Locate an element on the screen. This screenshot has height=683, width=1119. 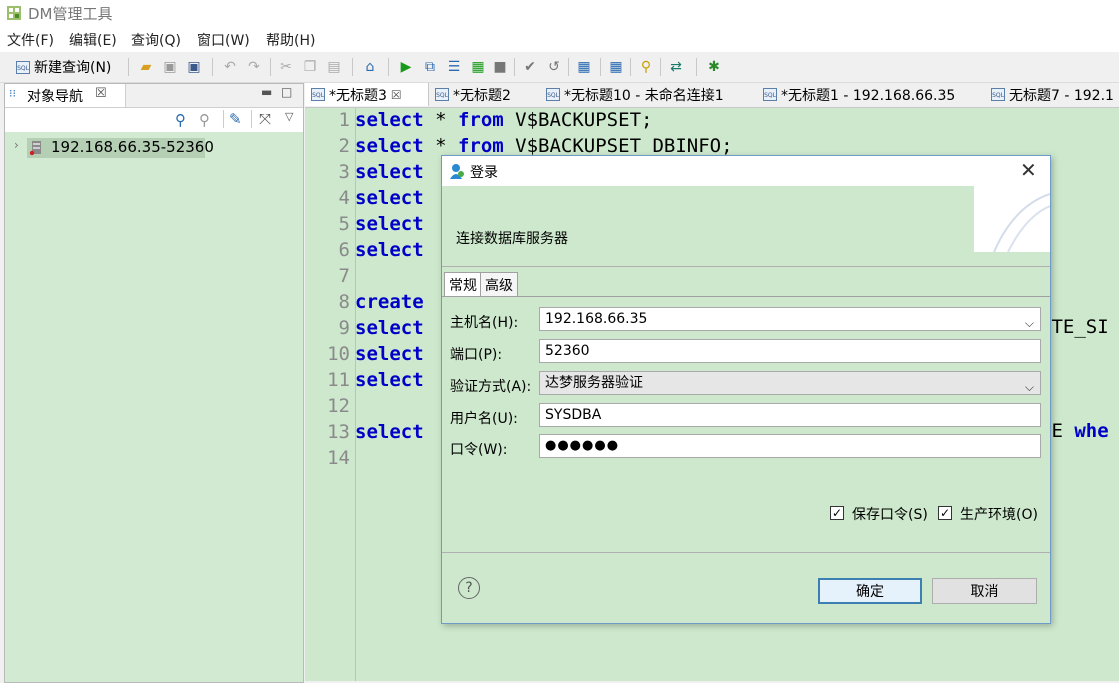
calendar-icon: ▦ is located at coordinates (584, 67).